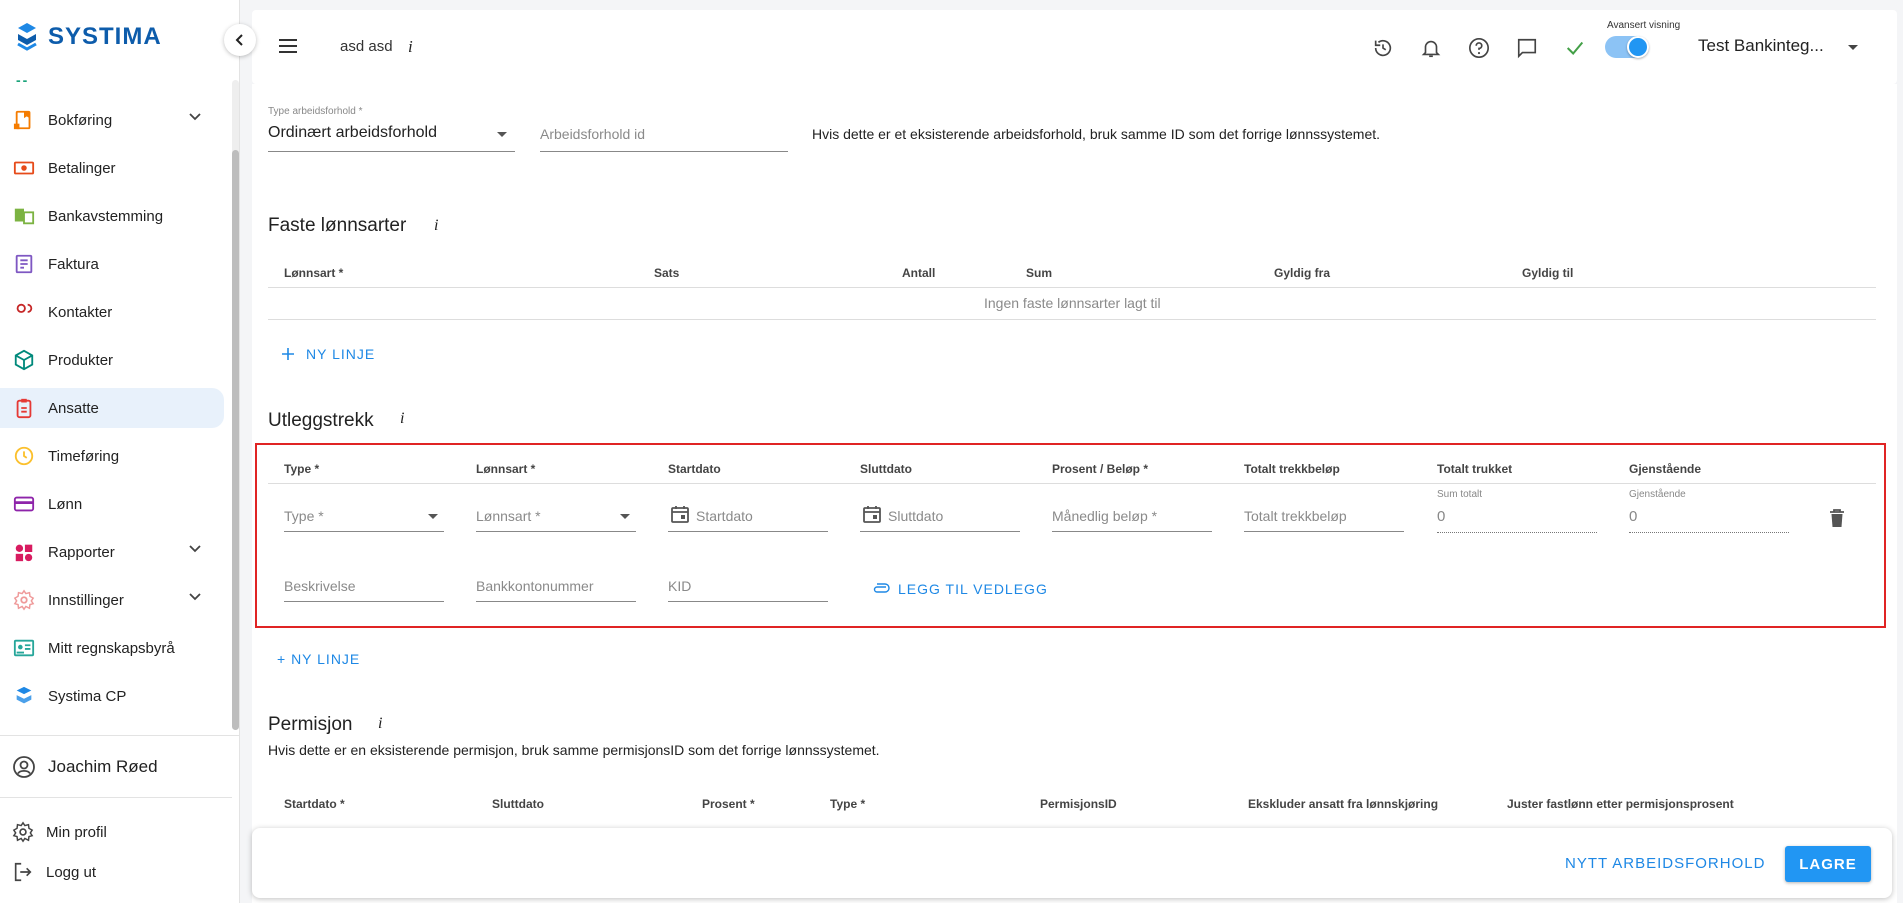 The width and height of the screenshot is (1903, 903). Describe the element at coordinates (728, 804) in the screenshot. I see `leave-column-header: Prosent *` at that location.